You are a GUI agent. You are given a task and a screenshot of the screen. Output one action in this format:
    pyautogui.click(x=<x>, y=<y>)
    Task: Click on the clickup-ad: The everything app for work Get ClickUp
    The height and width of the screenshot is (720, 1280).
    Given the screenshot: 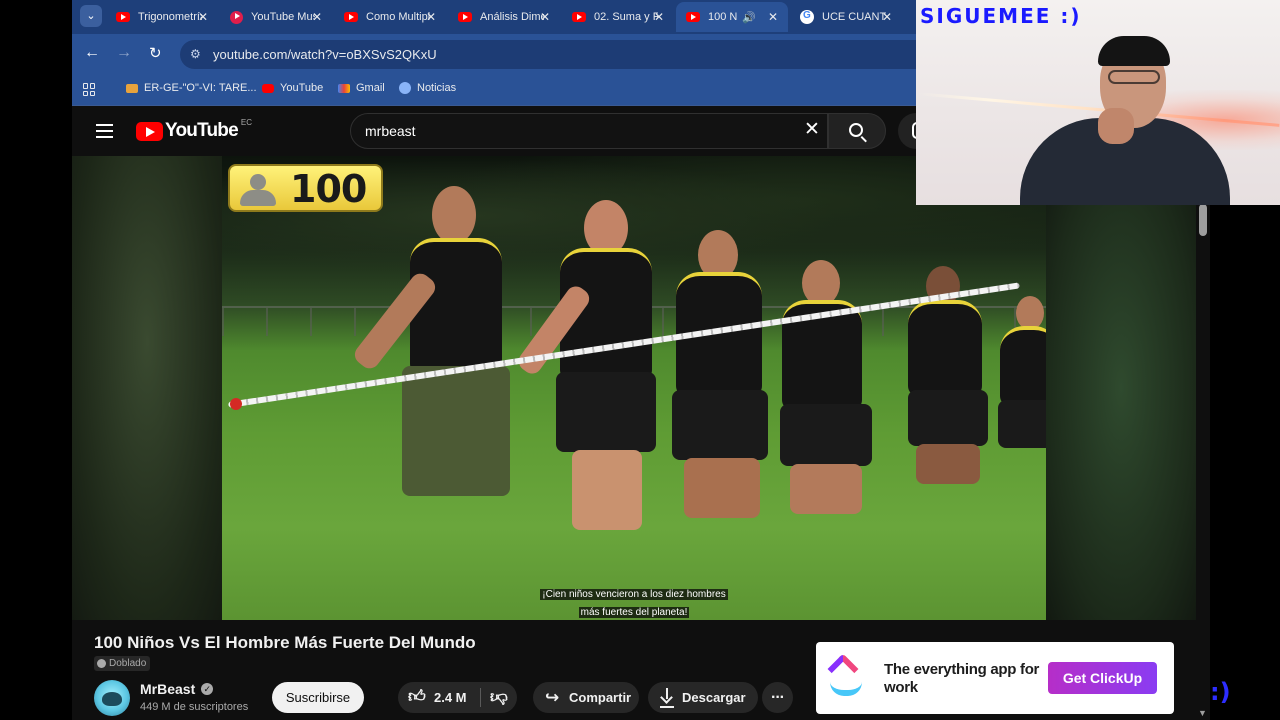 What is the action you would take?
    pyautogui.click(x=995, y=678)
    